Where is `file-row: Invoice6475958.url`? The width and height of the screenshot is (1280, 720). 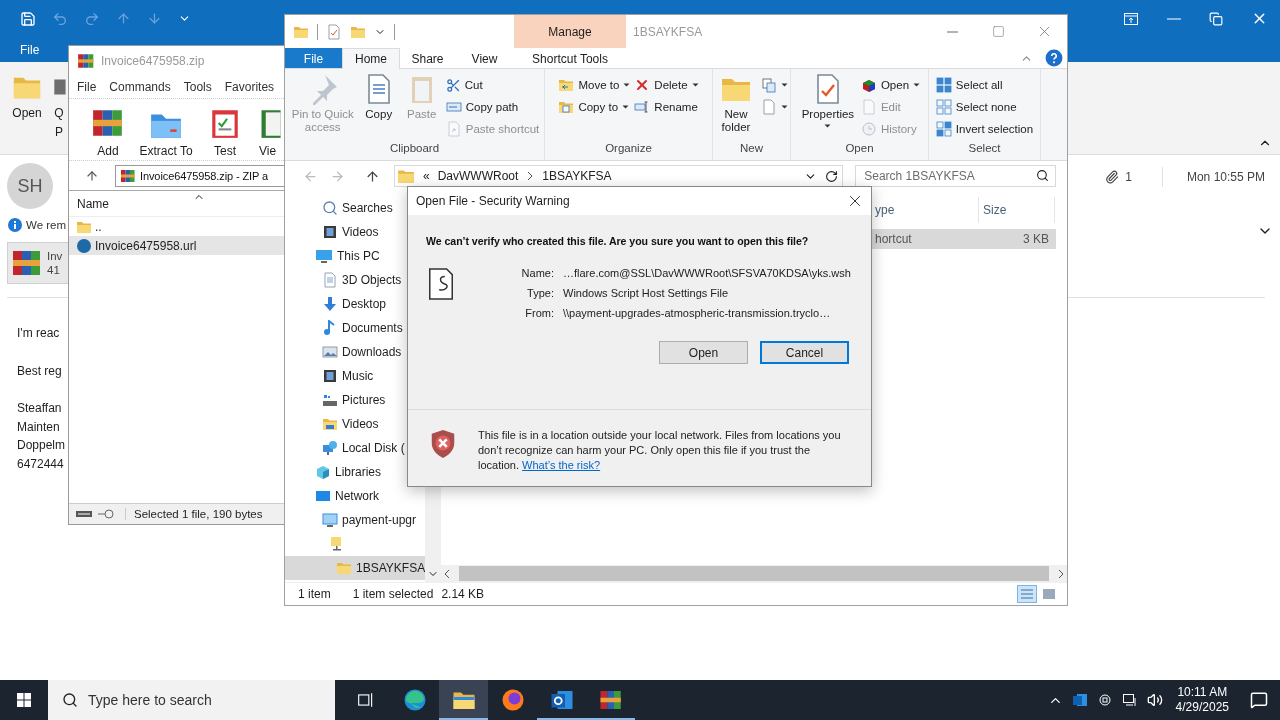 file-row: Invoice6475958.url is located at coordinates (176, 245).